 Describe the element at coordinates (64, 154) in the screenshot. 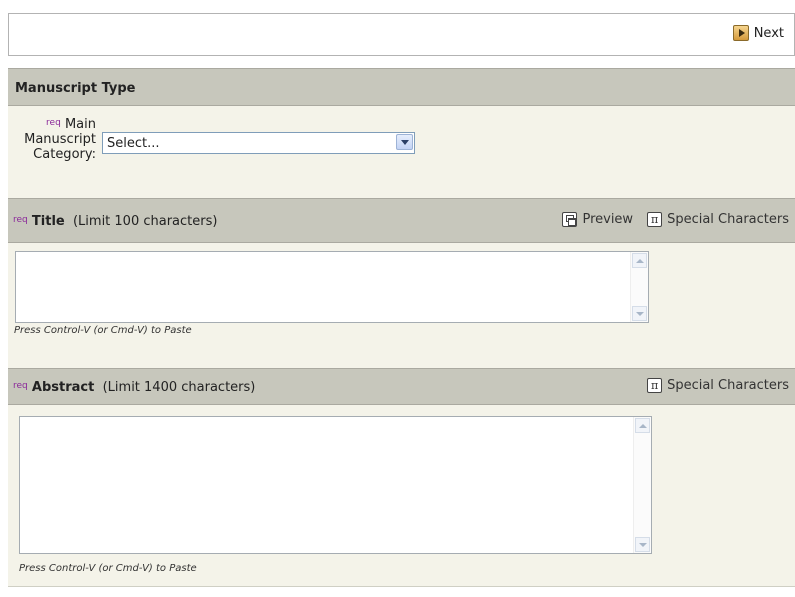

I see `main-category-label-line3: Category:` at that location.